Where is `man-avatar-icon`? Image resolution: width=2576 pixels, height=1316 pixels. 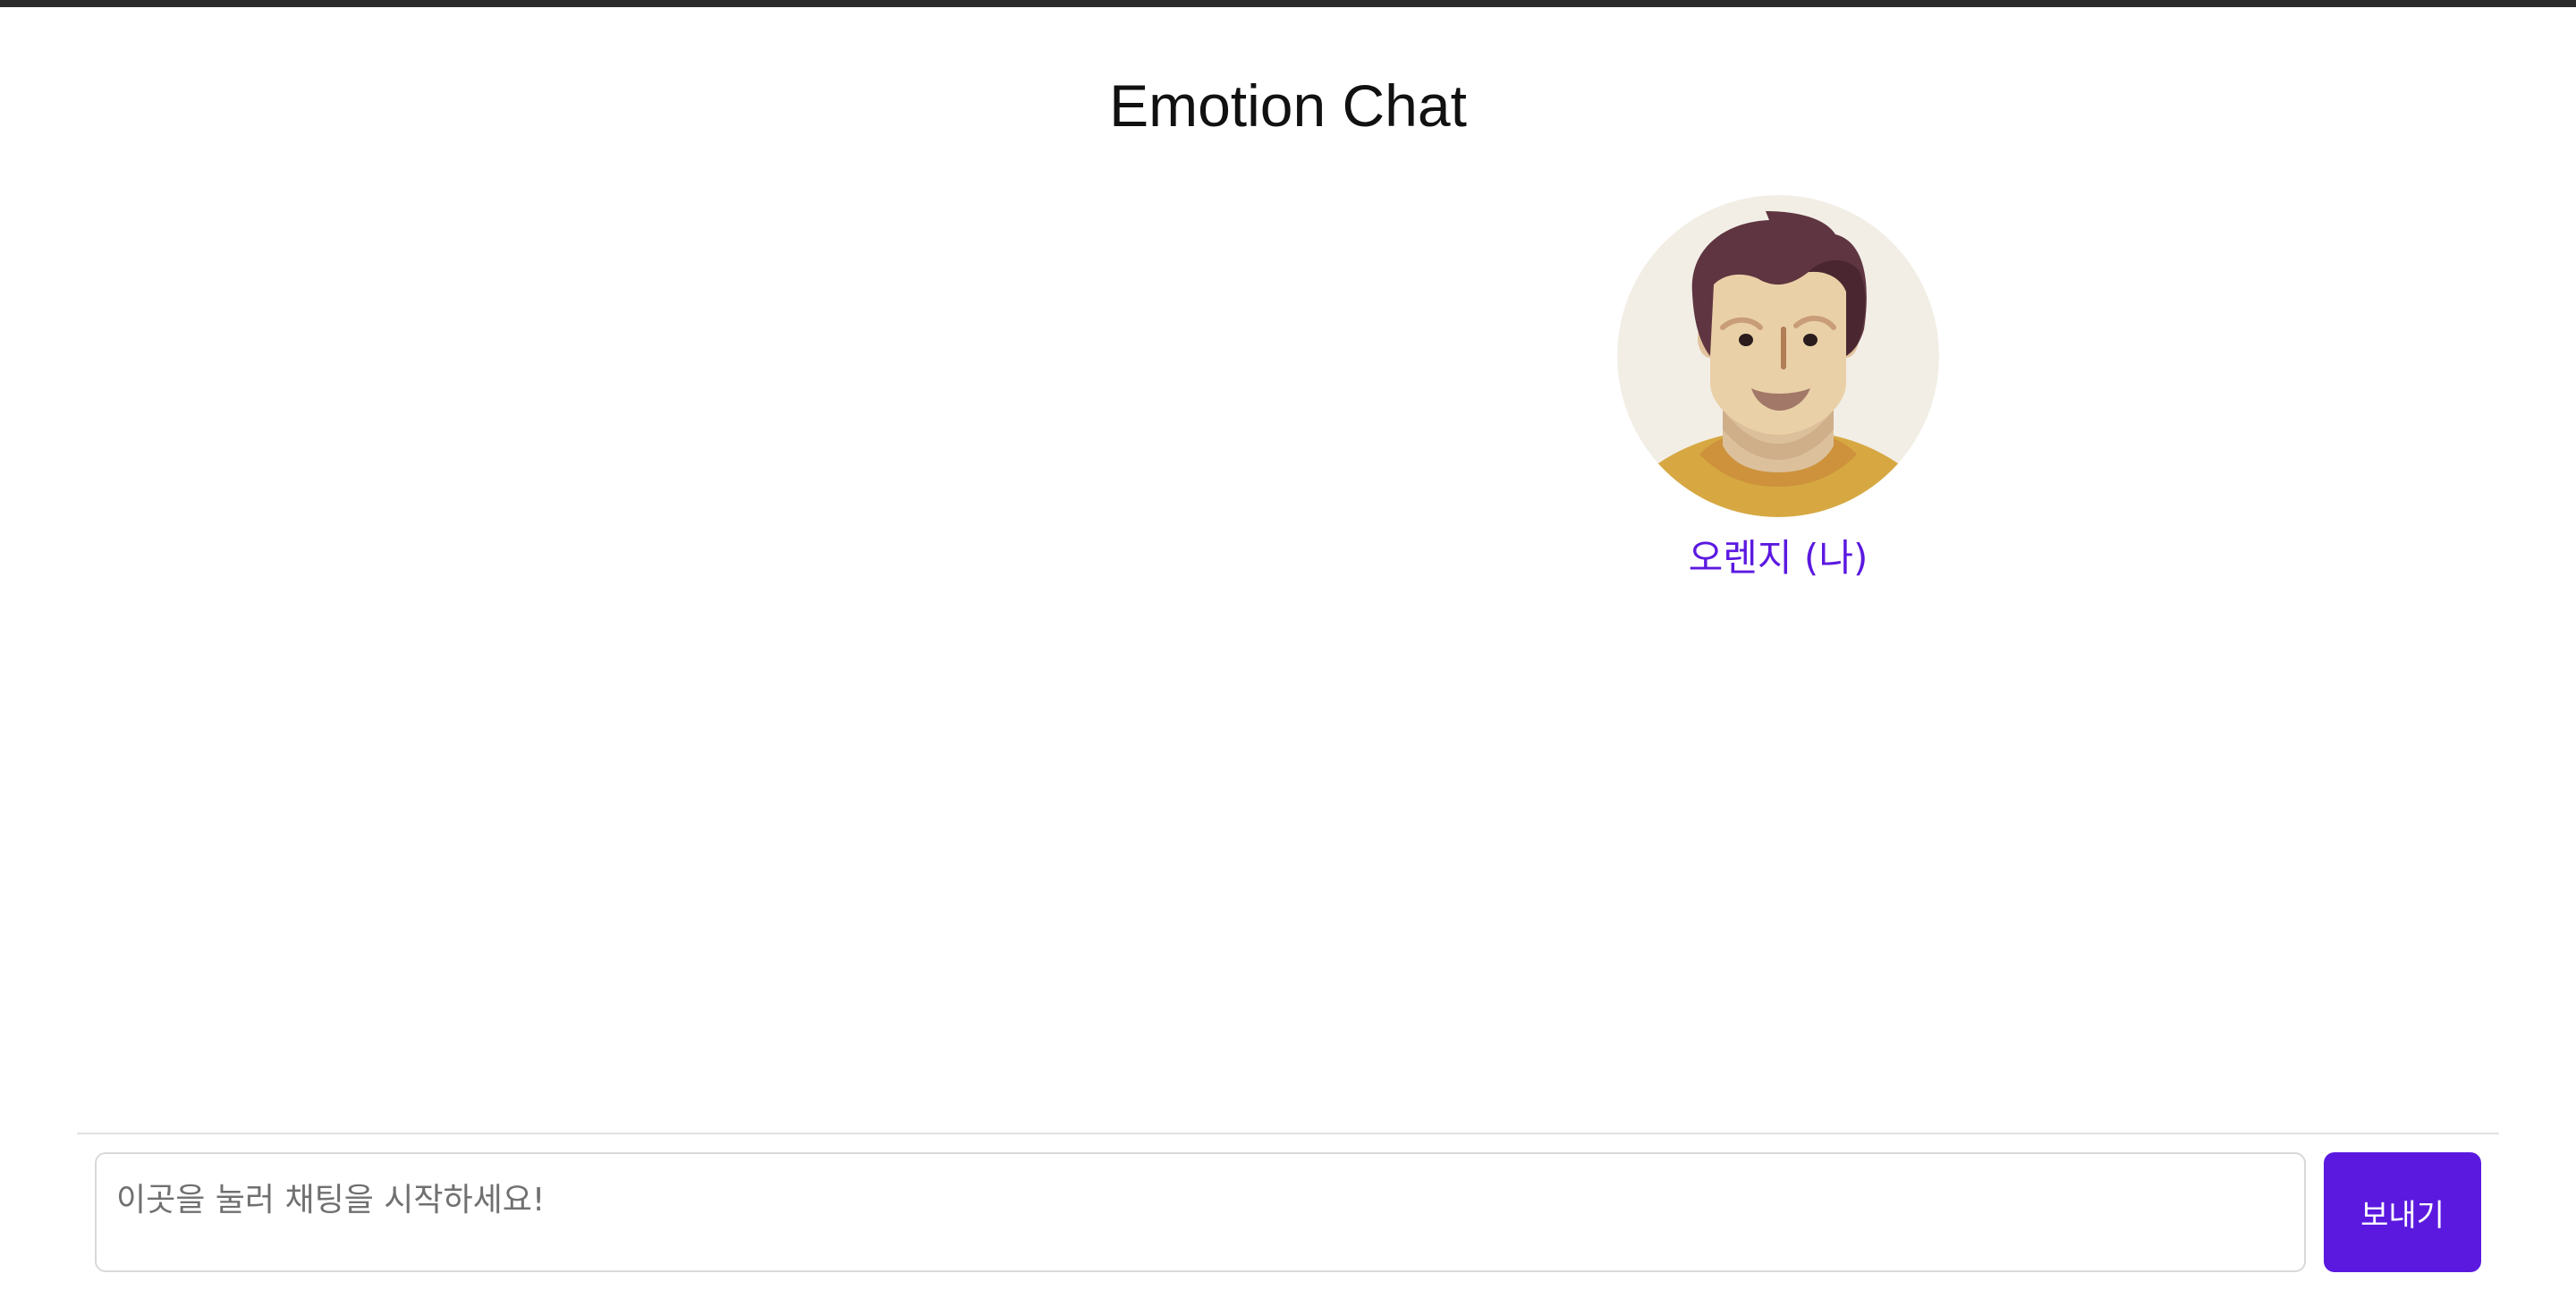
man-avatar-icon is located at coordinates (1778, 356).